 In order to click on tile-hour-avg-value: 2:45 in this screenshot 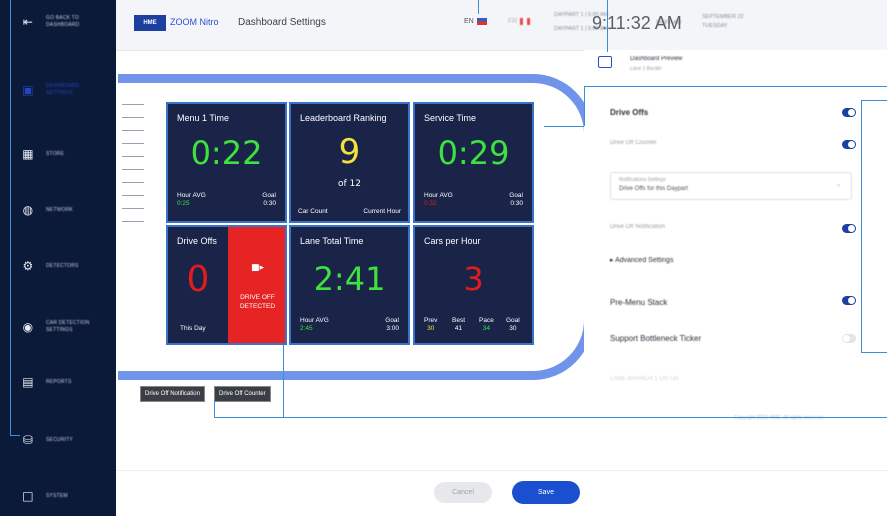, I will do `click(306, 328)`.